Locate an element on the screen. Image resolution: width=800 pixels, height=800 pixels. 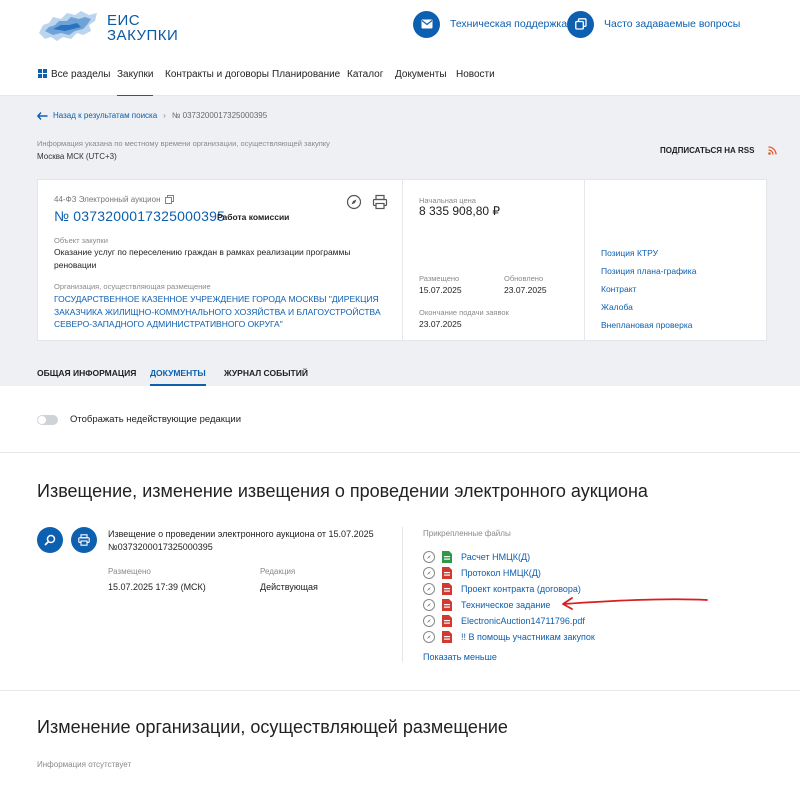
nav-label: Закупки is located at coordinates (135, 74).